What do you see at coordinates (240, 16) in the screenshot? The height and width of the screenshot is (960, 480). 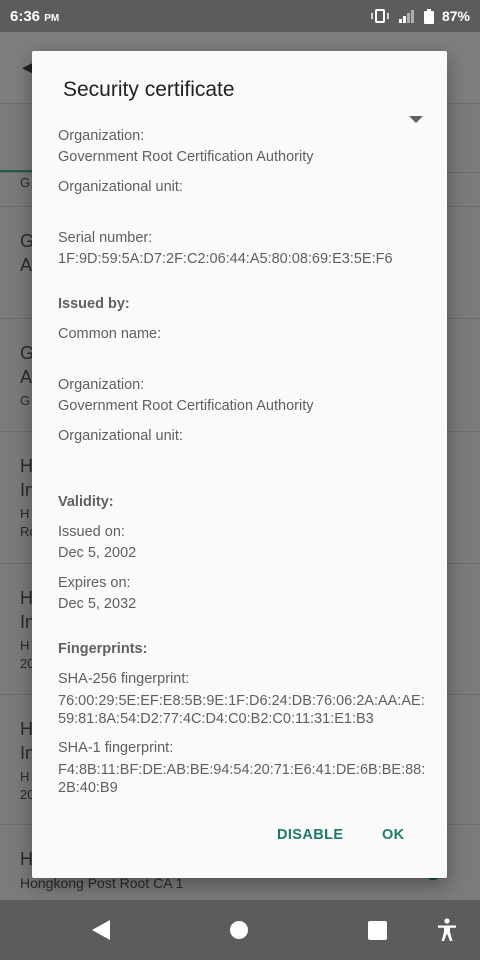 I see `status-bar: 6:36 PM 87%` at bounding box center [240, 16].